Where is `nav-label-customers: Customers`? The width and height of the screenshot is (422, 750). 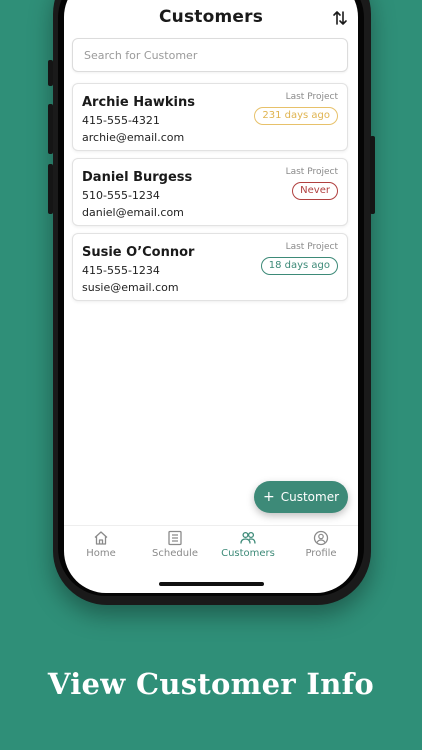 nav-label-customers: Customers is located at coordinates (248, 553).